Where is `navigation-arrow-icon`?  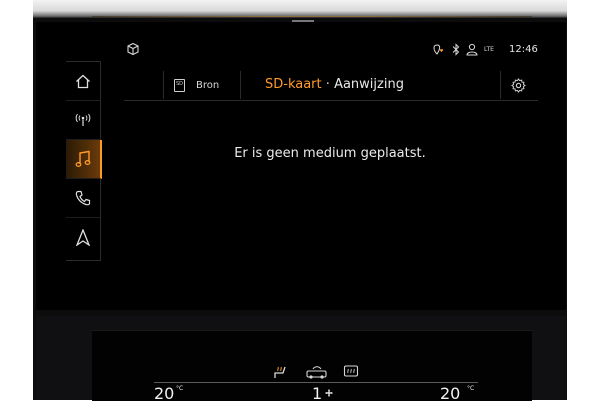
navigation-arrow-icon is located at coordinates (83, 237).